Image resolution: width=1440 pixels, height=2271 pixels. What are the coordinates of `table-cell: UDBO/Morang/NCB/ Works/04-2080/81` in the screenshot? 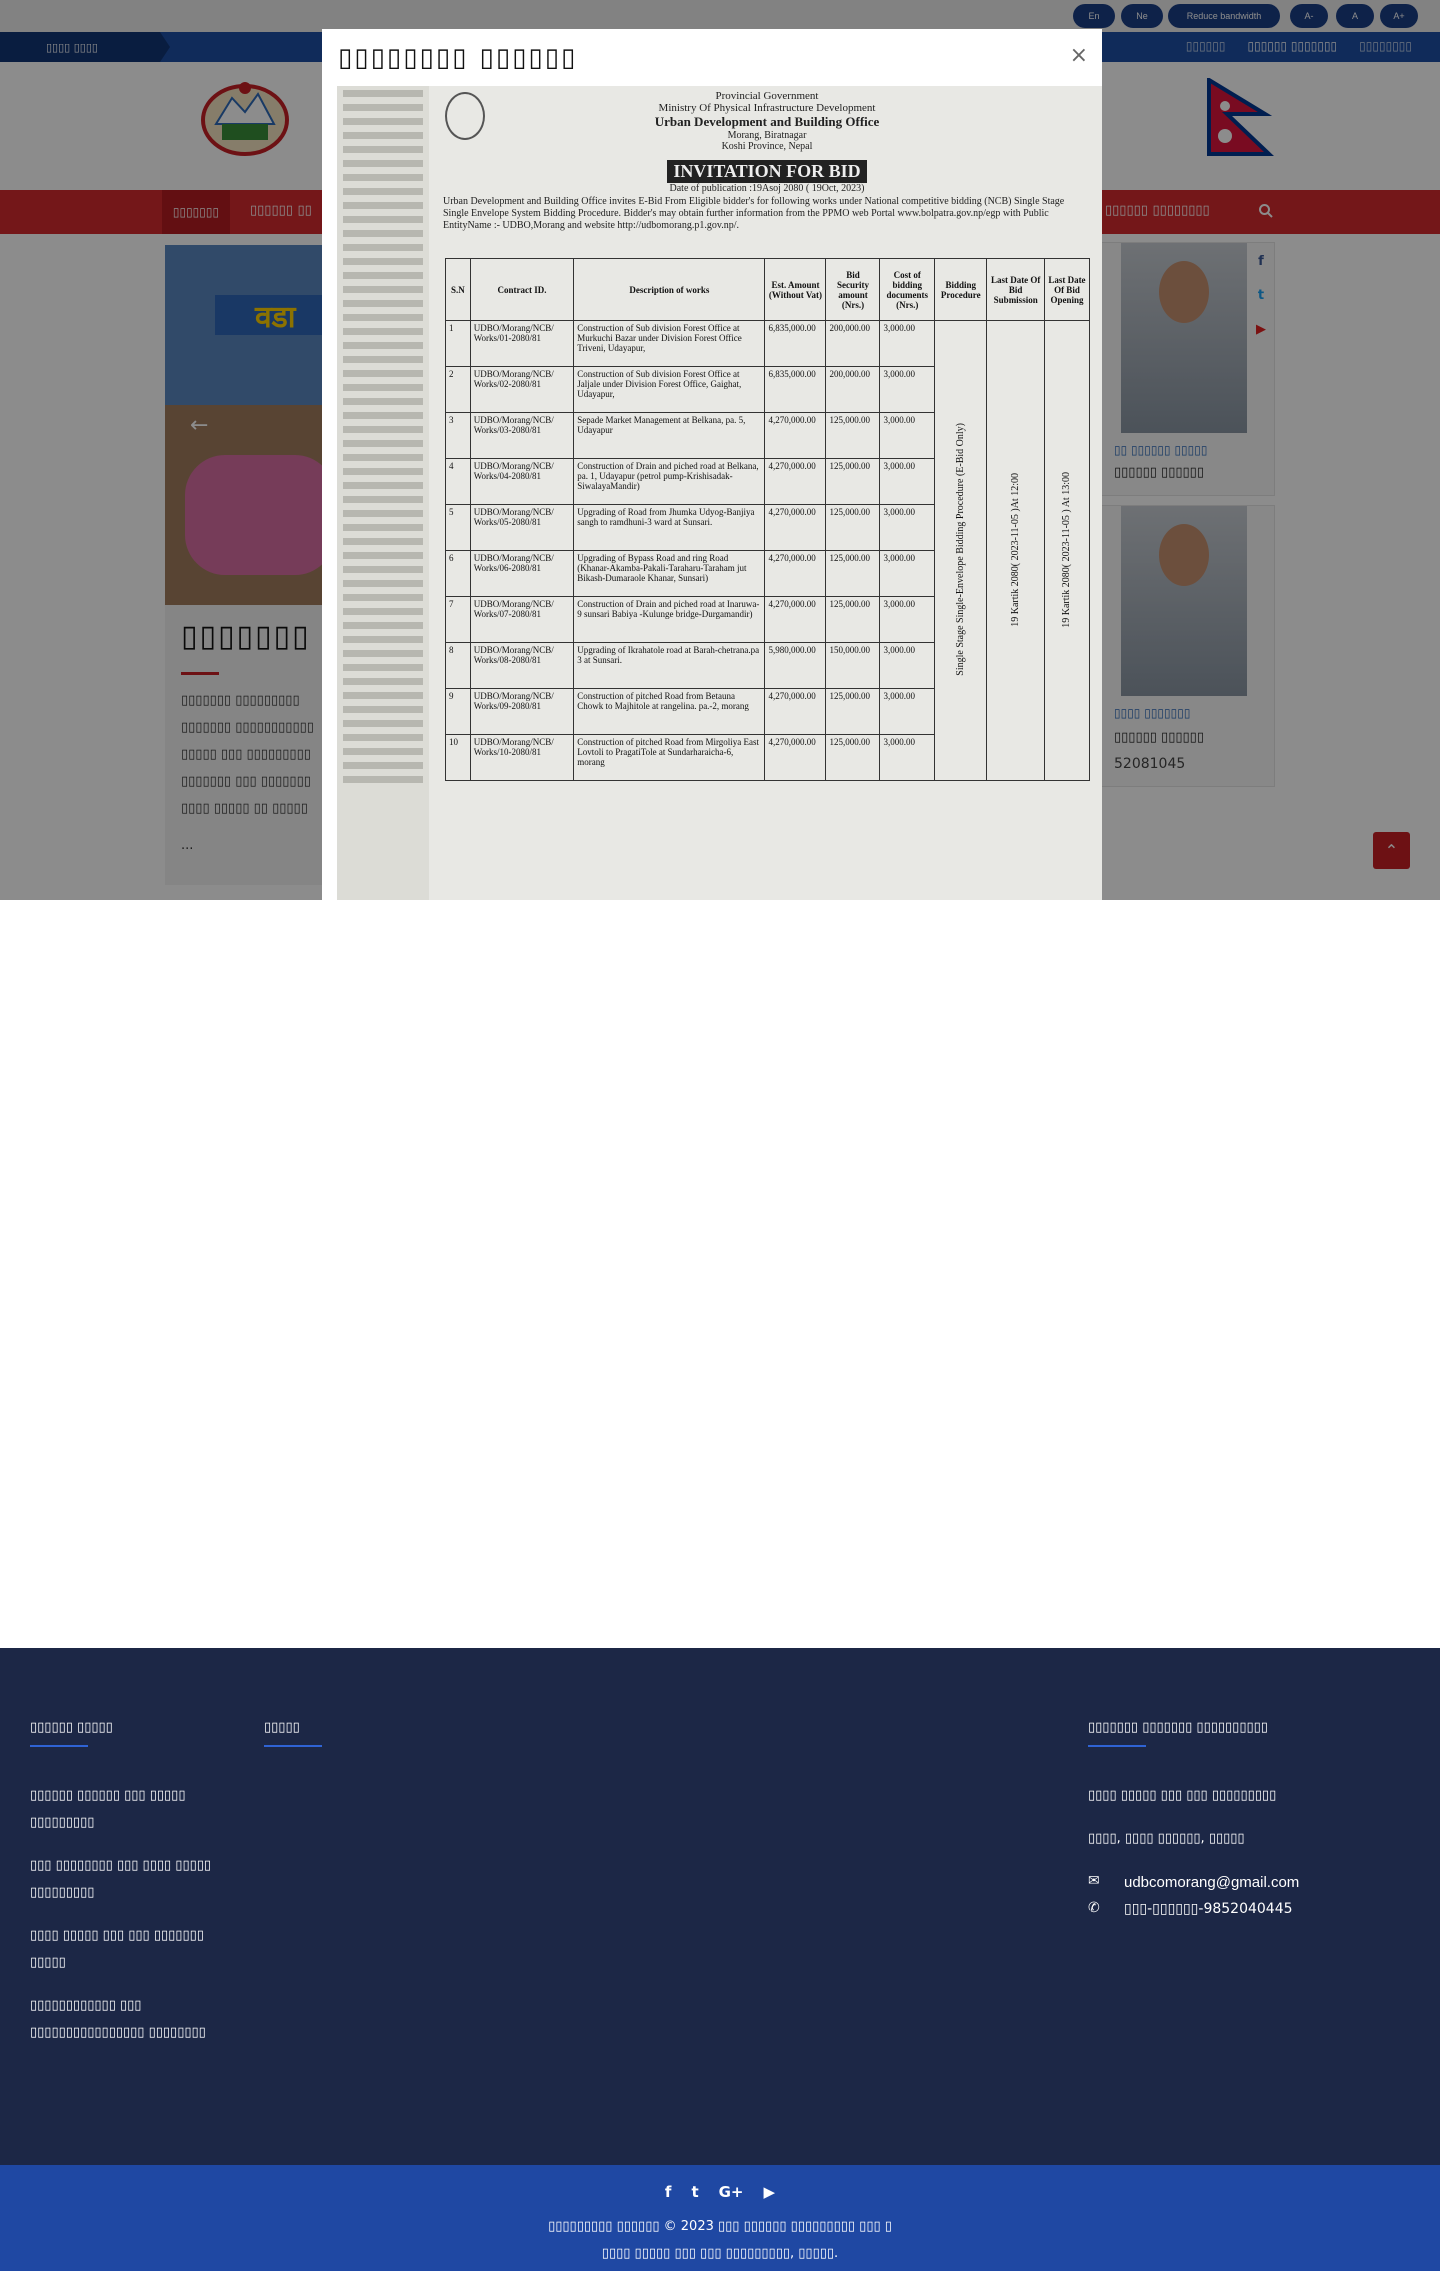 It's located at (522, 481).